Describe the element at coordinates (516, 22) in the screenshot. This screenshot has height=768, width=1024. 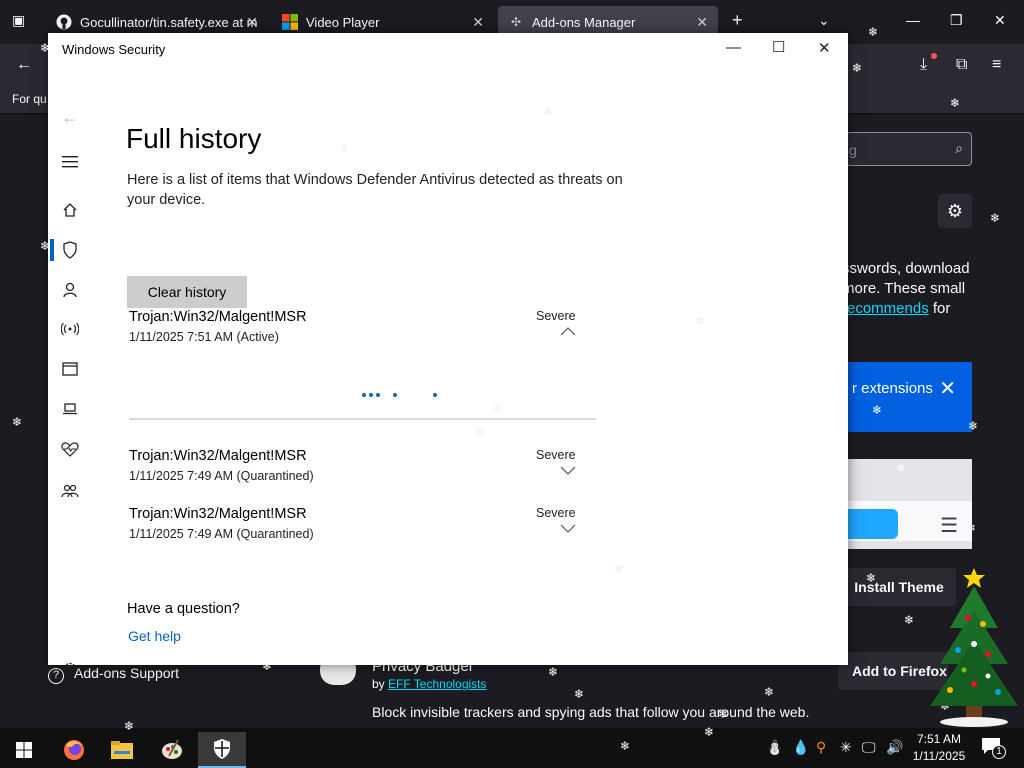
I see `puzzle-icon: ✣` at that location.